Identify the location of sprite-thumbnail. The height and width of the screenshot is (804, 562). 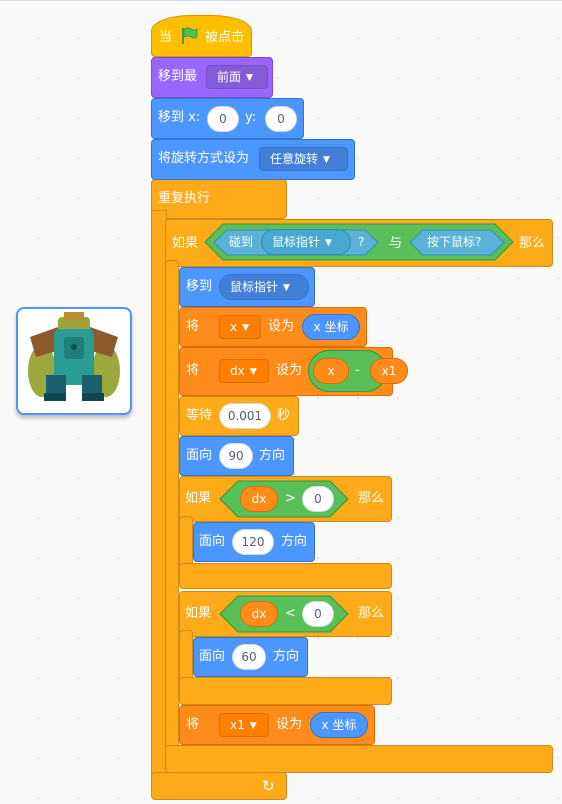
(74, 361).